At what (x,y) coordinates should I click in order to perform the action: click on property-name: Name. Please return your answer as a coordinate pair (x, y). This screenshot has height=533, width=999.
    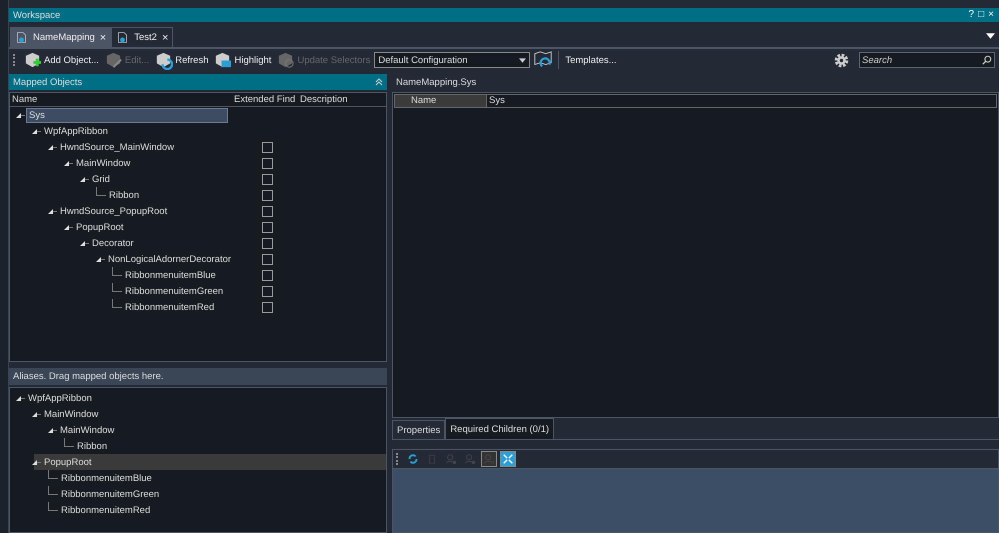
    Looking at the image, I should click on (440, 101).